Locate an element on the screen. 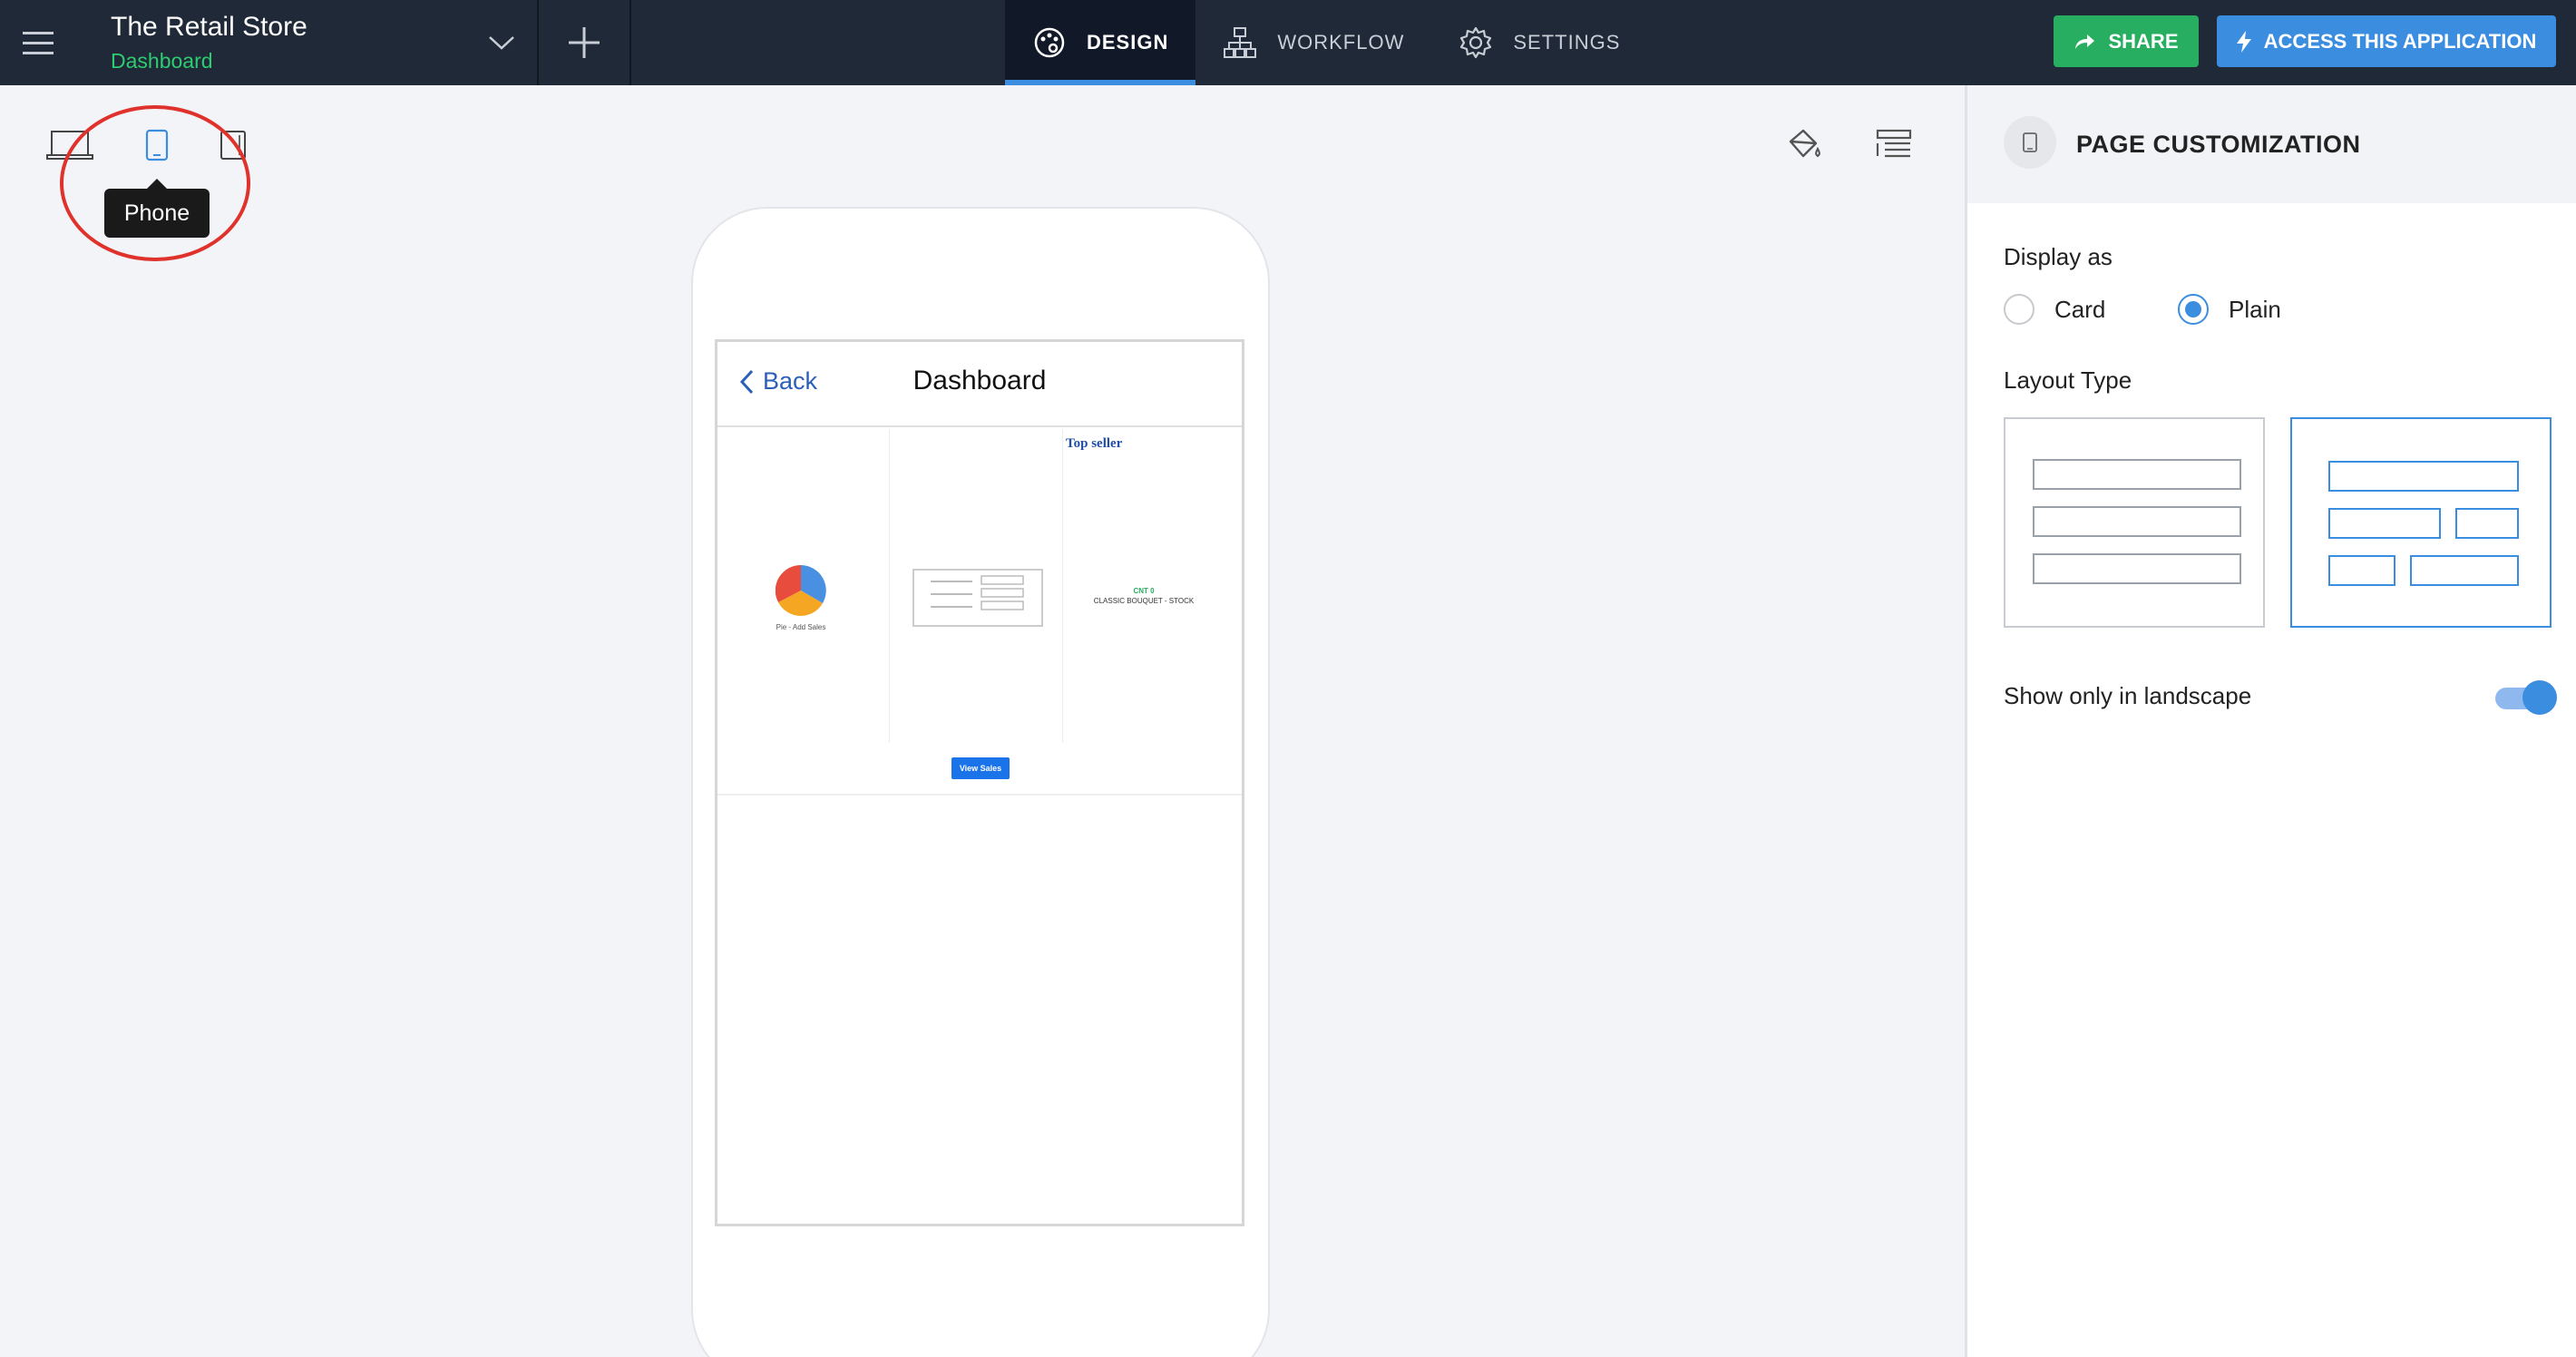  access-application-button: ACCESS THIS APPLICATION is located at coordinates (2386, 41).